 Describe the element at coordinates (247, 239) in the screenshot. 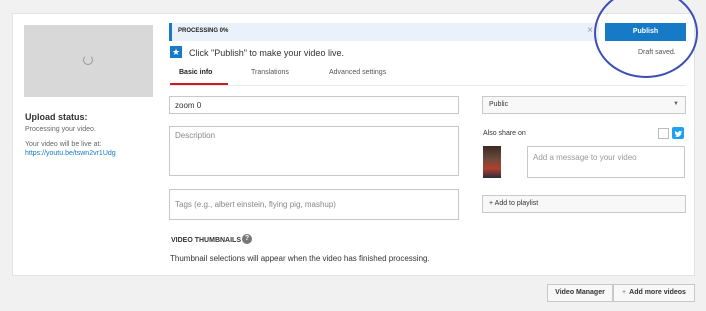

I see `help-icon: ?` at that location.